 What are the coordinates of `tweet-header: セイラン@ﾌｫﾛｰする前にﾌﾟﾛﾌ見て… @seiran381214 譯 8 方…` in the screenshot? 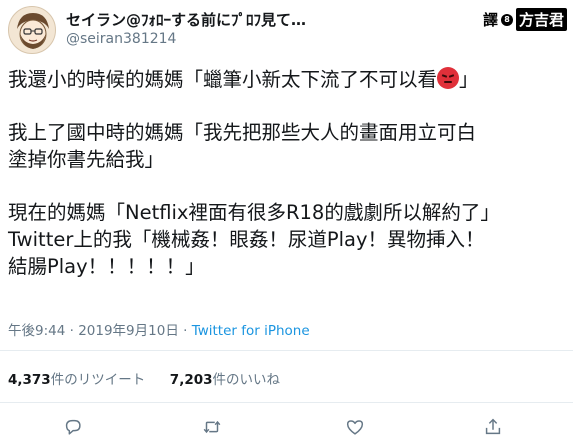 It's located at (286, 31).